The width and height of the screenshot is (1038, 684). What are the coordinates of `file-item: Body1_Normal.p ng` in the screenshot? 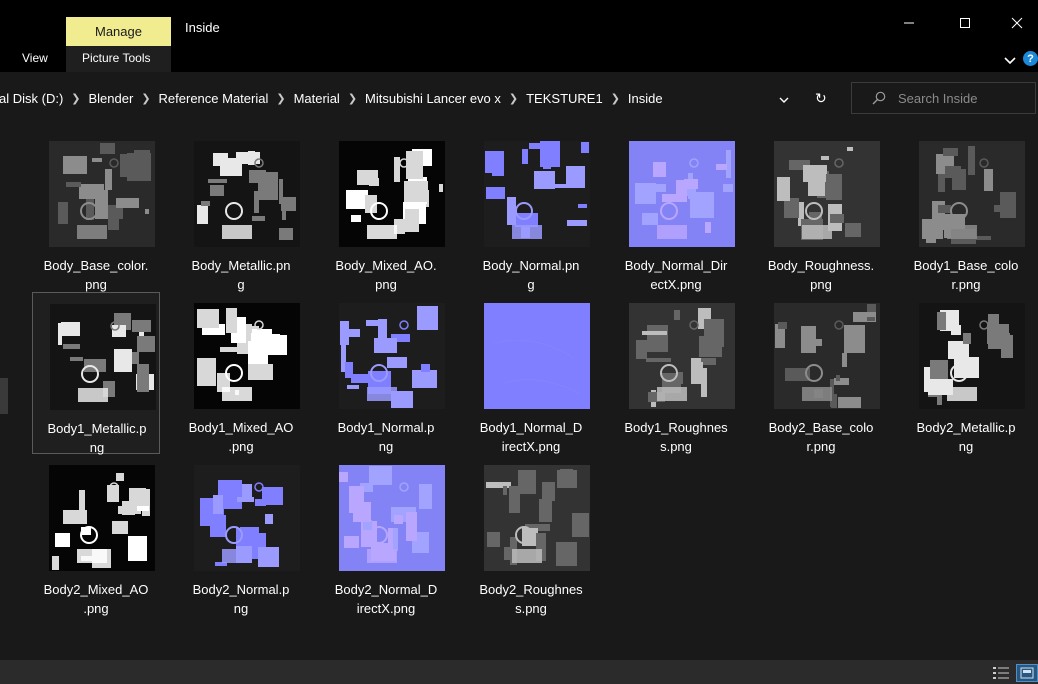 It's located at (386, 373).